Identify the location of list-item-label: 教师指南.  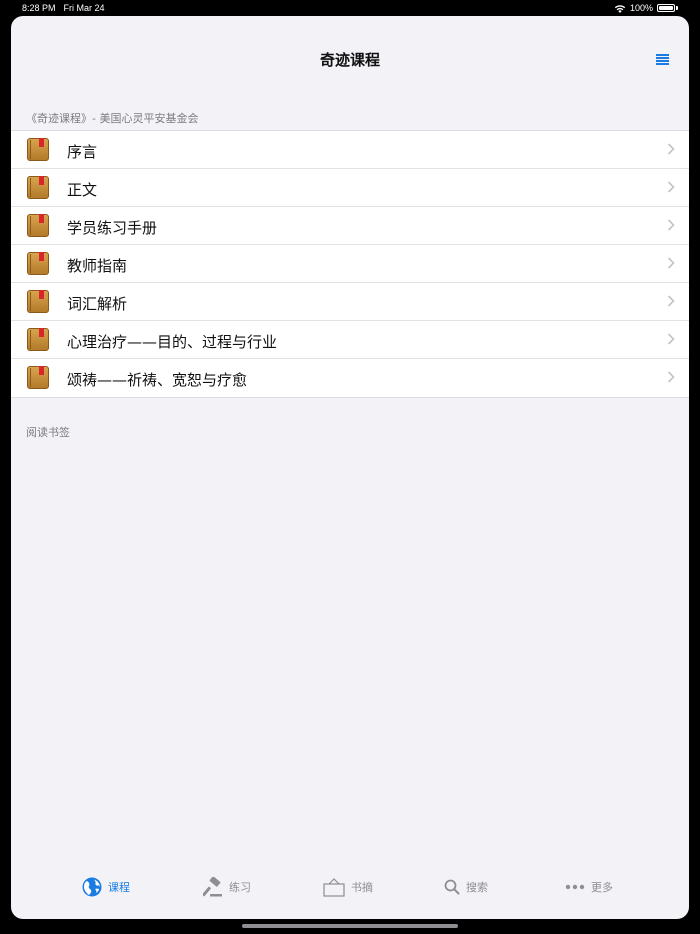
(97, 266).